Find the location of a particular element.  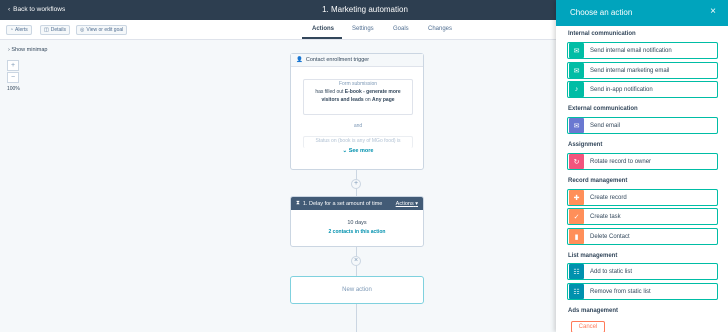

goal-button: ◎ View or edit goal is located at coordinates (102, 30).